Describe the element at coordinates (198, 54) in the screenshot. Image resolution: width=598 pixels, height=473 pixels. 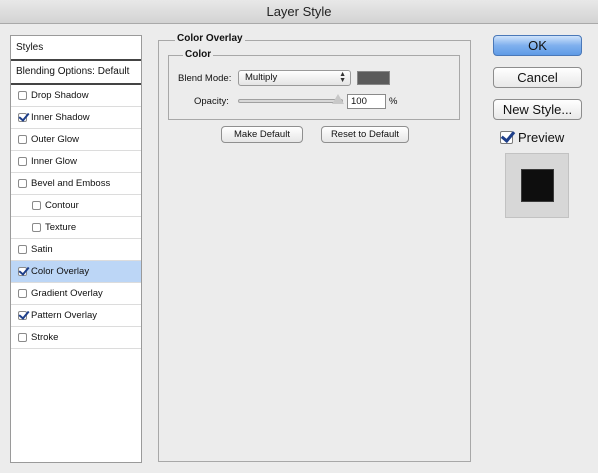
I see `color-subgroup-title: Color` at that location.